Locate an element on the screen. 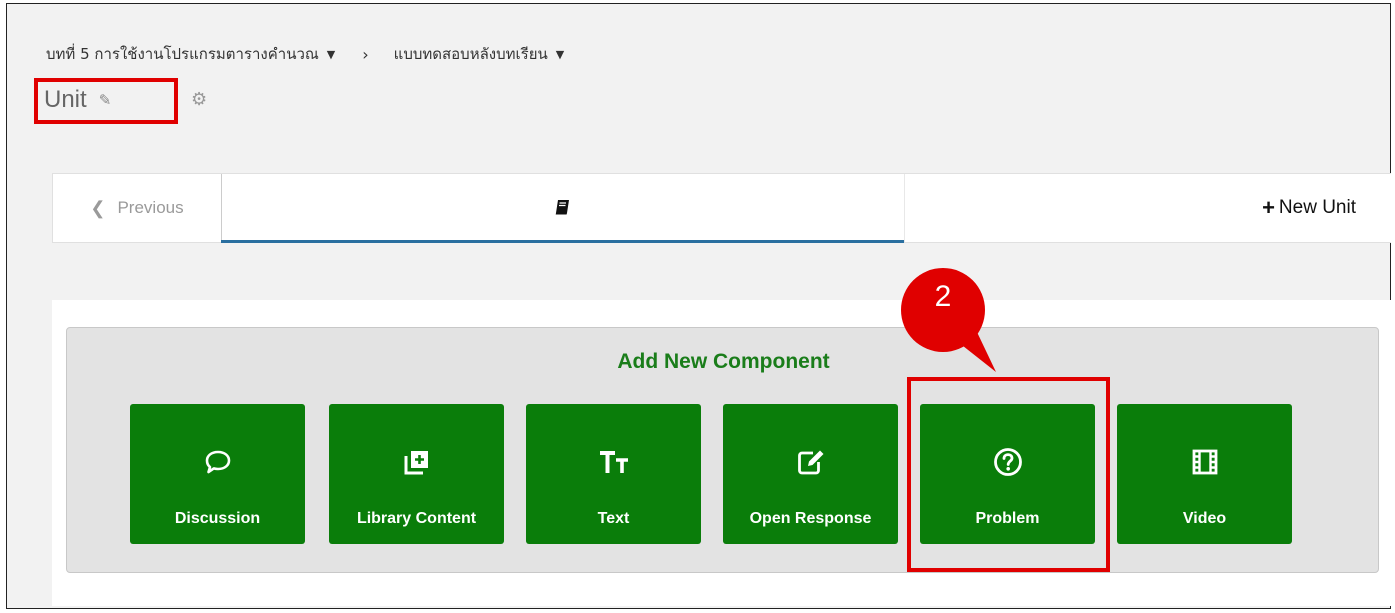 This screenshot has height=613, width=1395. chevron-left-icon: ❮ is located at coordinates (98, 207).